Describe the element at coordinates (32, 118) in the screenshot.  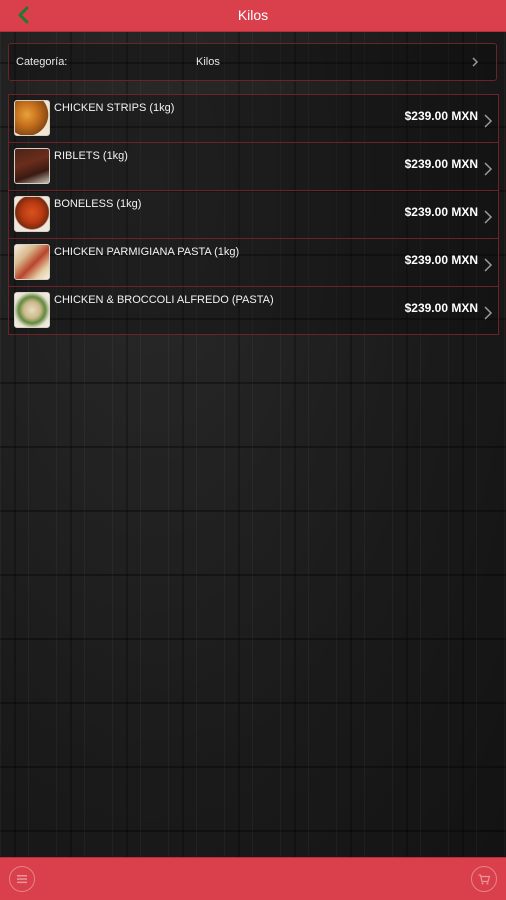
I see `chicken-strips-photo` at that location.